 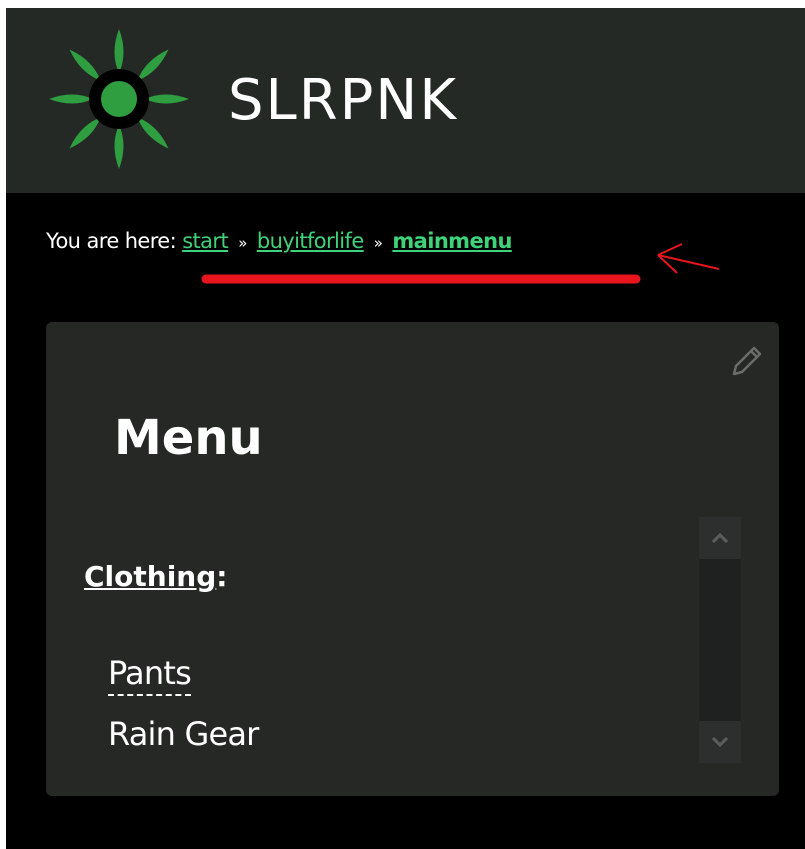 I want to click on vertical-scrollbar, so click(x=720, y=640).